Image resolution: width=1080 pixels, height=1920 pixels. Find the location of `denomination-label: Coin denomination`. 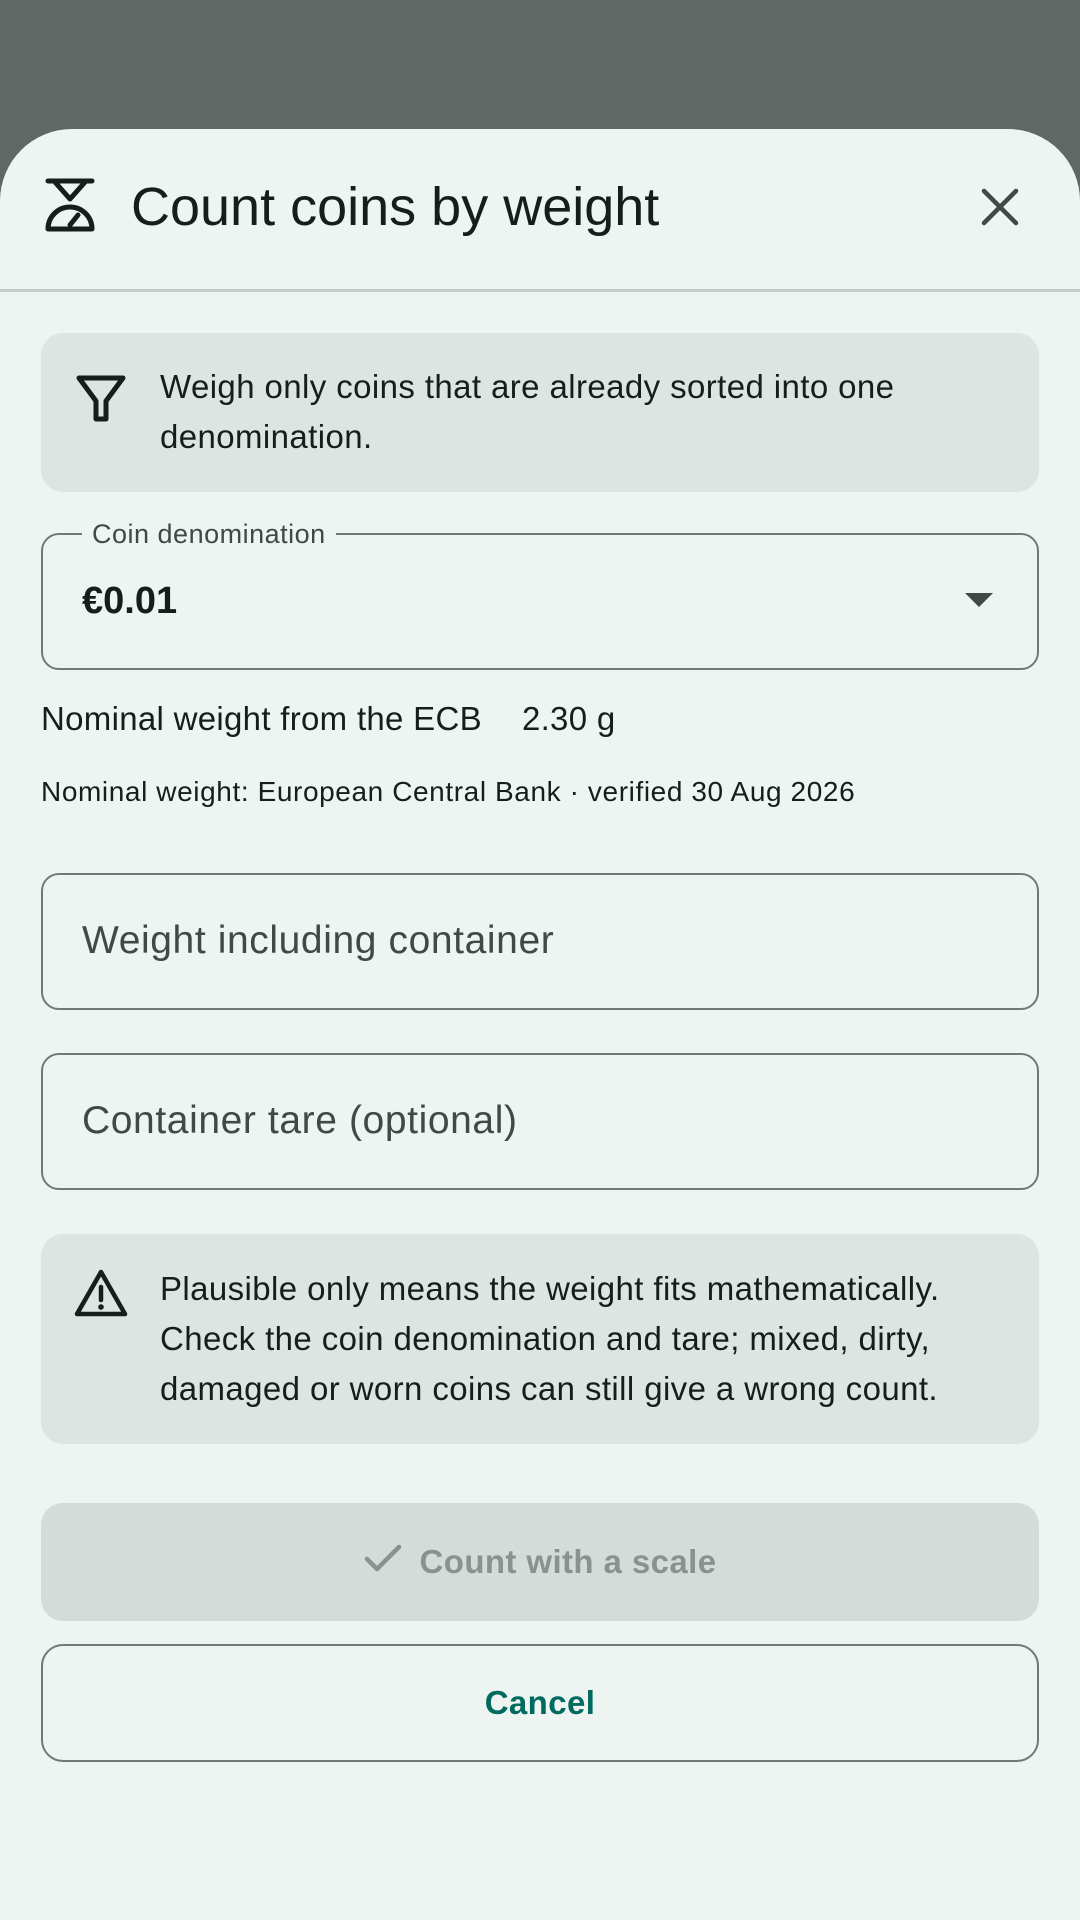

denomination-label: Coin denomination is located at coordinates (209, 534).